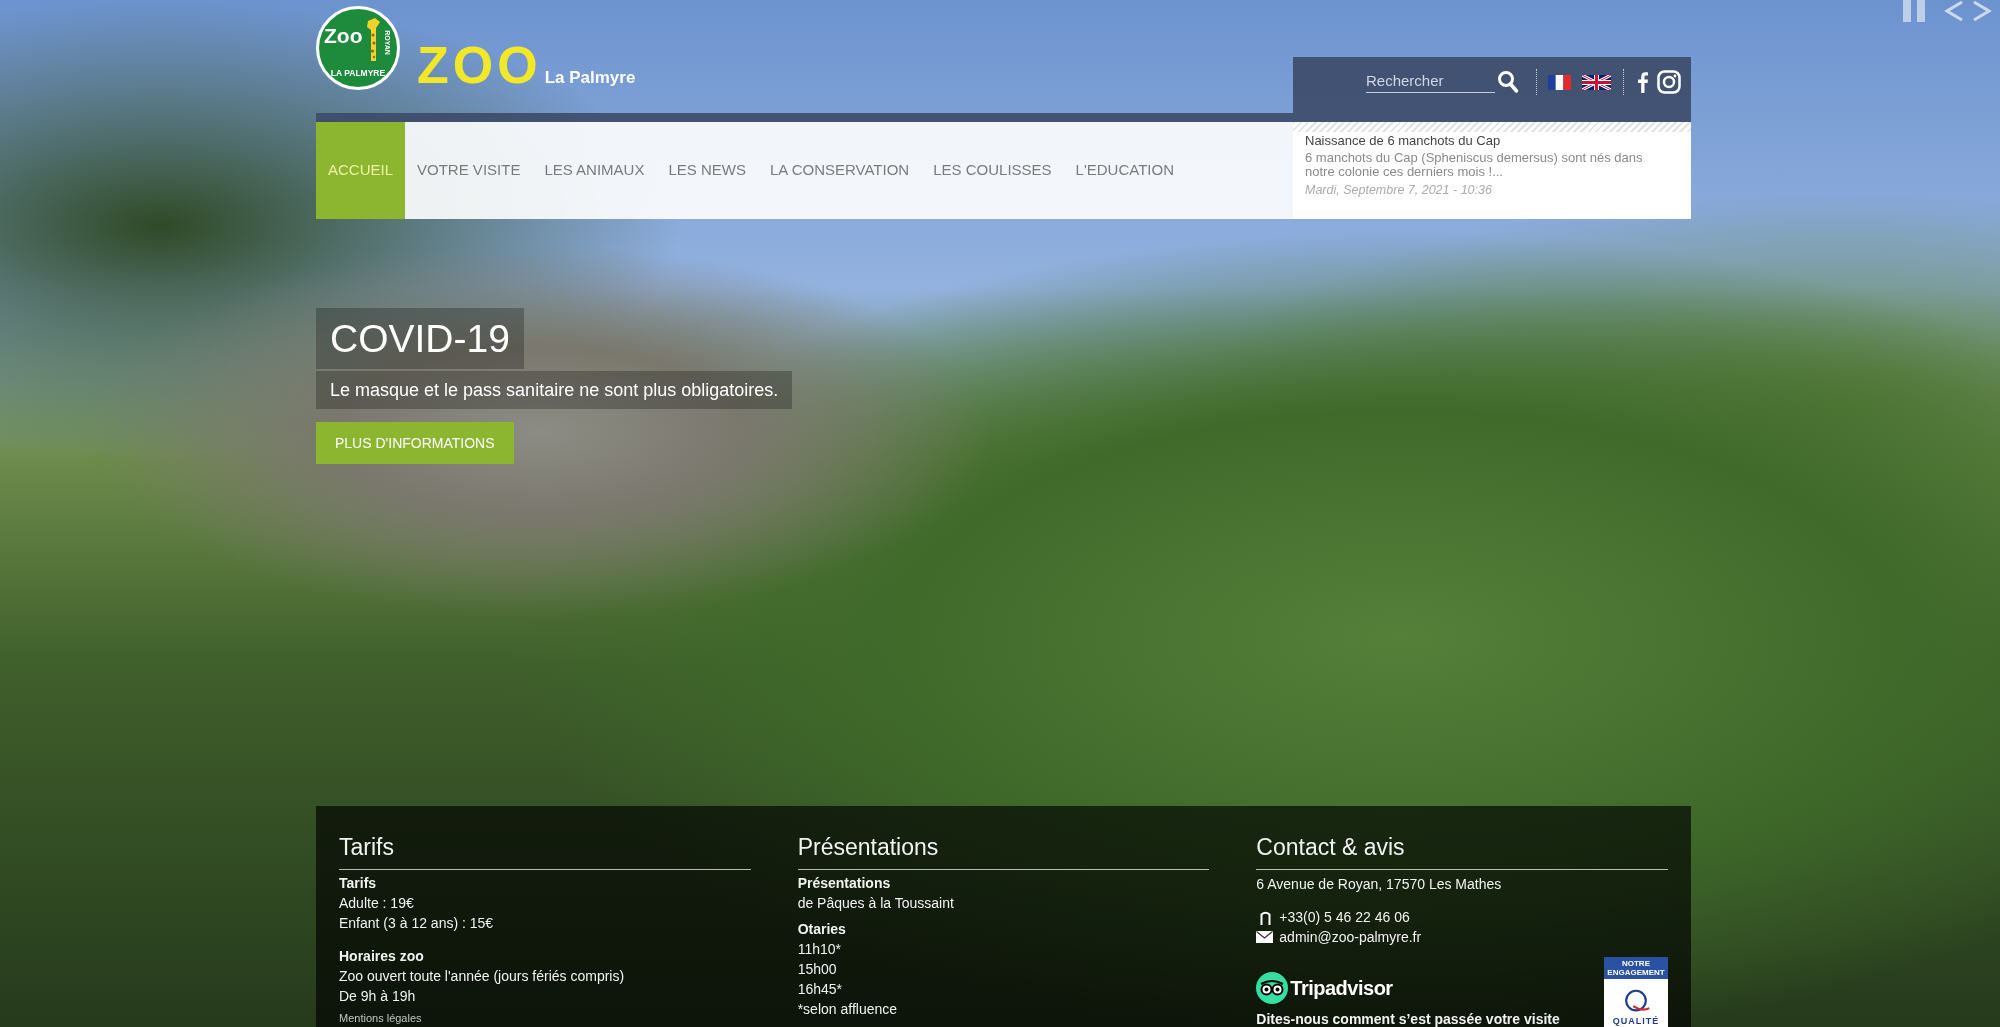  Describe the element at coordinates (819, 949) in the screenshot. I see `info-text: 11h10*` at that location.